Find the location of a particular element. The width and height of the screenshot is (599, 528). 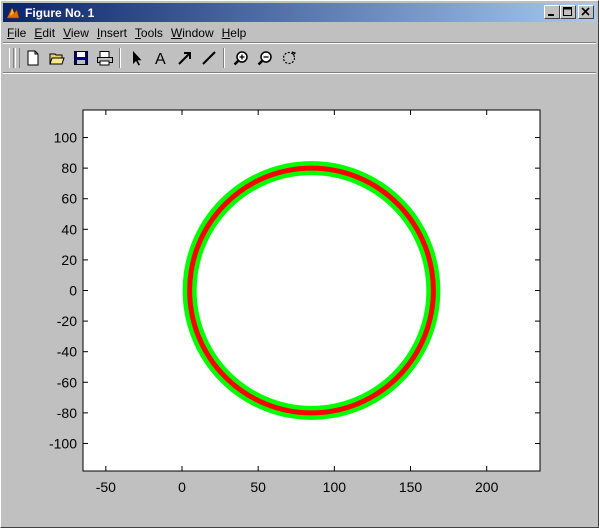

zoom-in-button is located at coordinates (241, 58).